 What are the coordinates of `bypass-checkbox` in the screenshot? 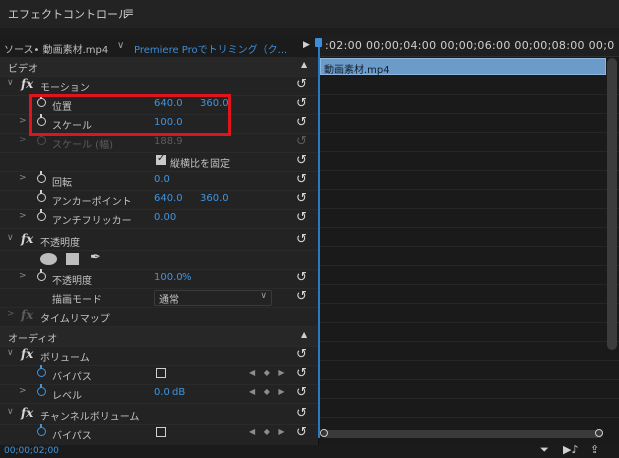 It's located at (161, 373).